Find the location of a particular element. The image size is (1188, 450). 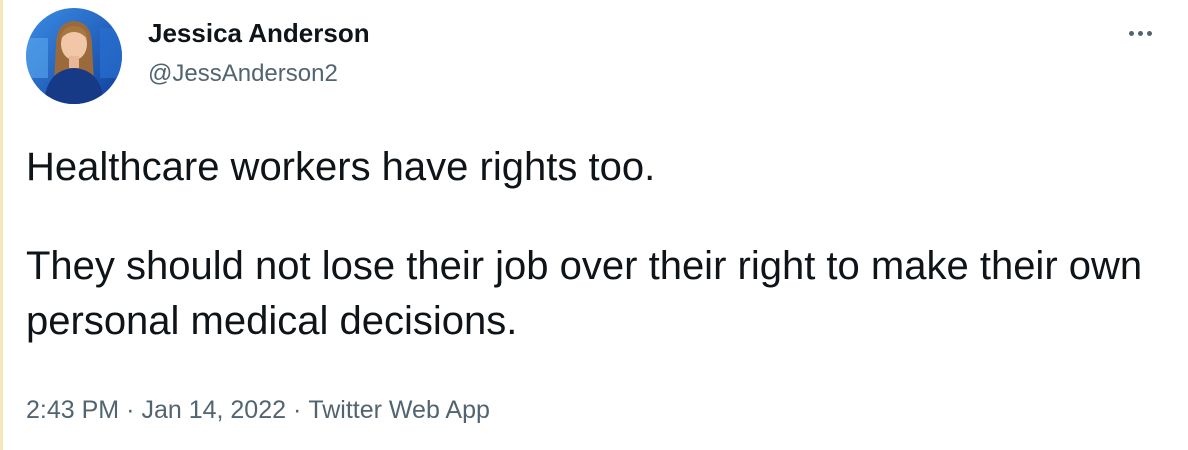

tweet-meta: 2:43 PM · Jan 14, 2022 · Twitter Web App is located at coordinates (258, 410).